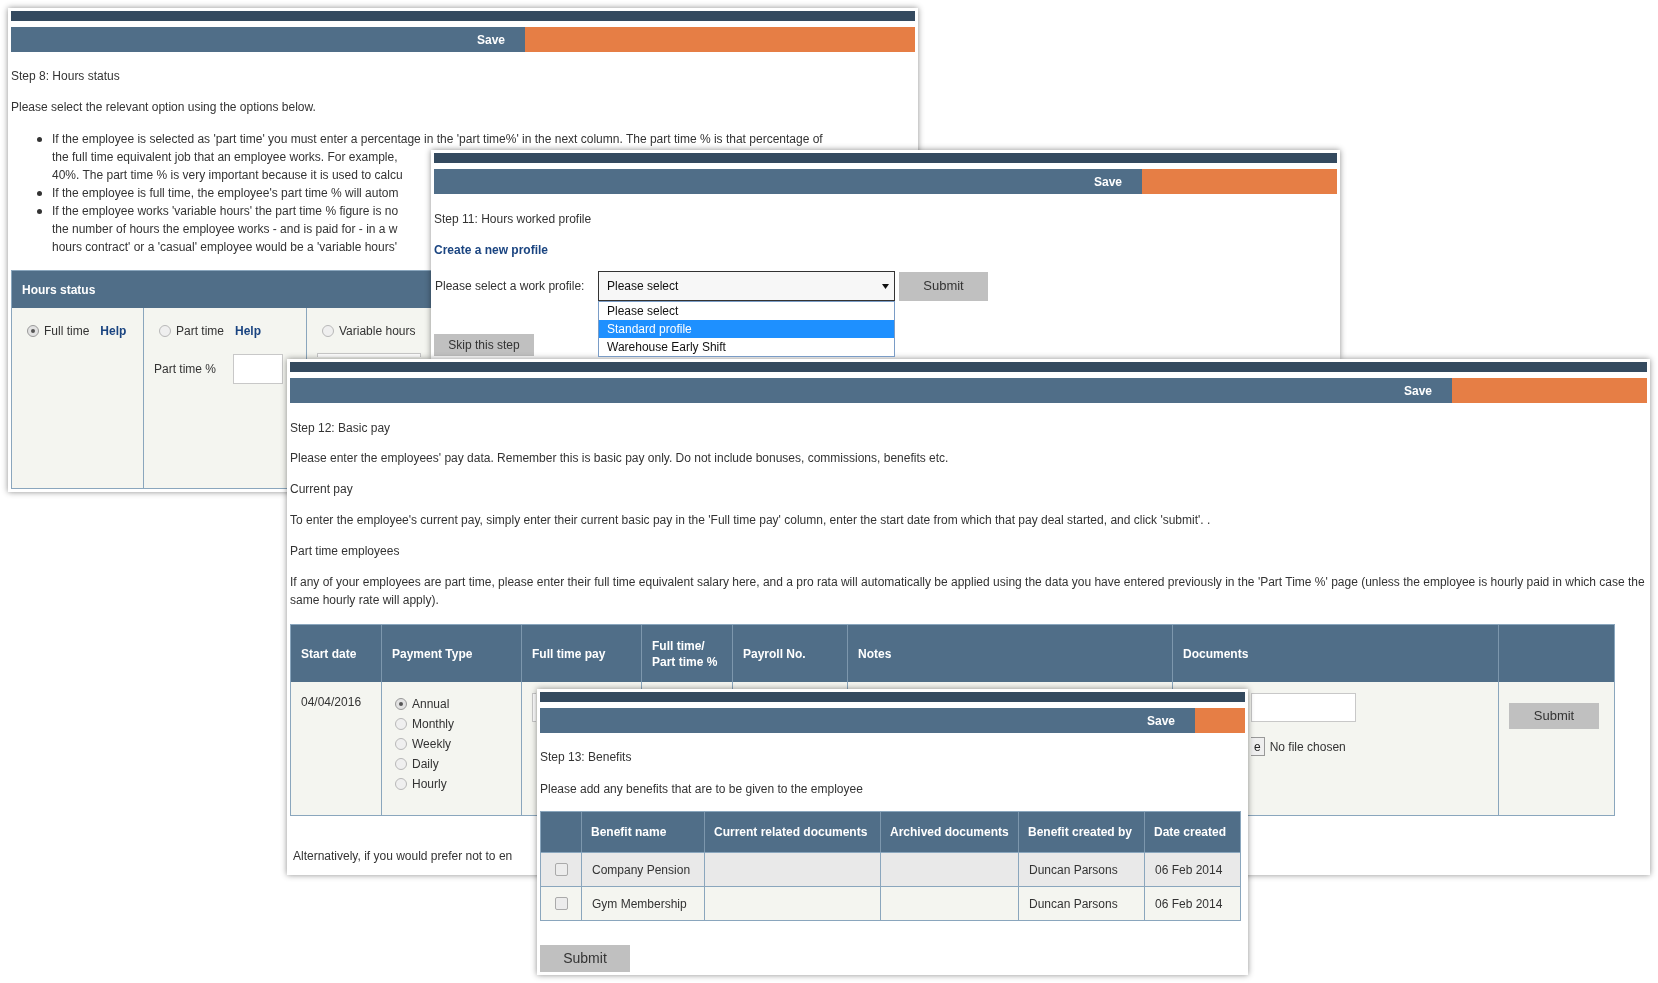 The height and width of the screenshot is (983, 1658). I want to click on column-header: Archived documents, so click(949, 832).